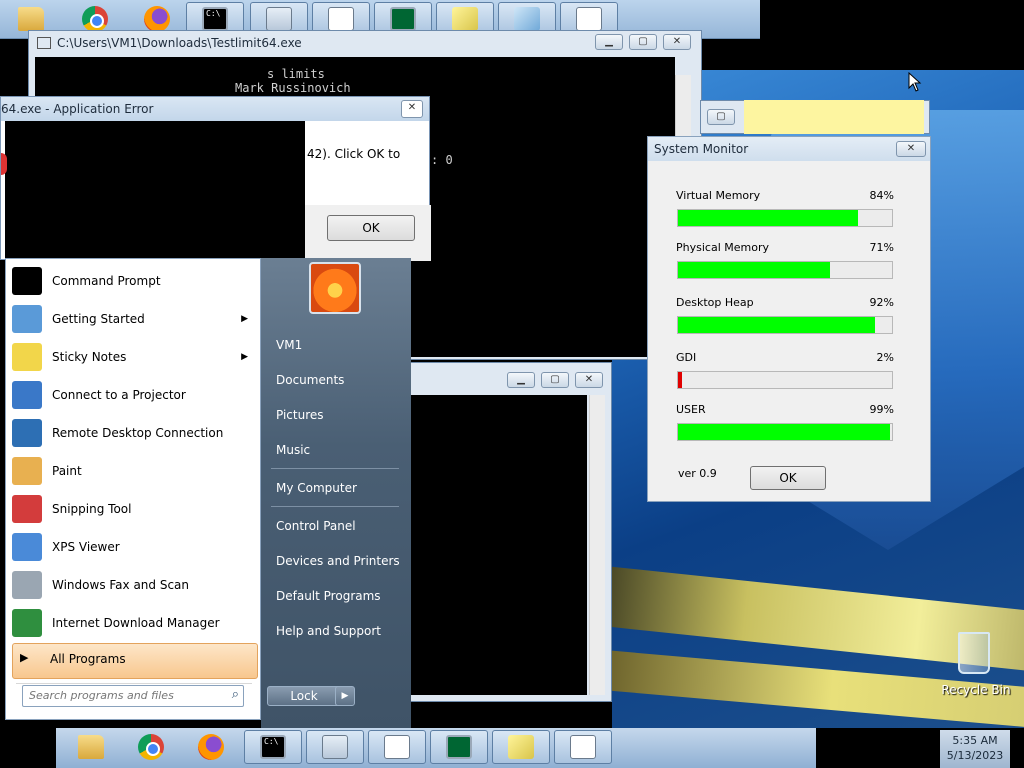 The height and width of the screenshot is (768, 1024). I want to click on start-menu-item: Connect to a Projector, so click(135, 395).